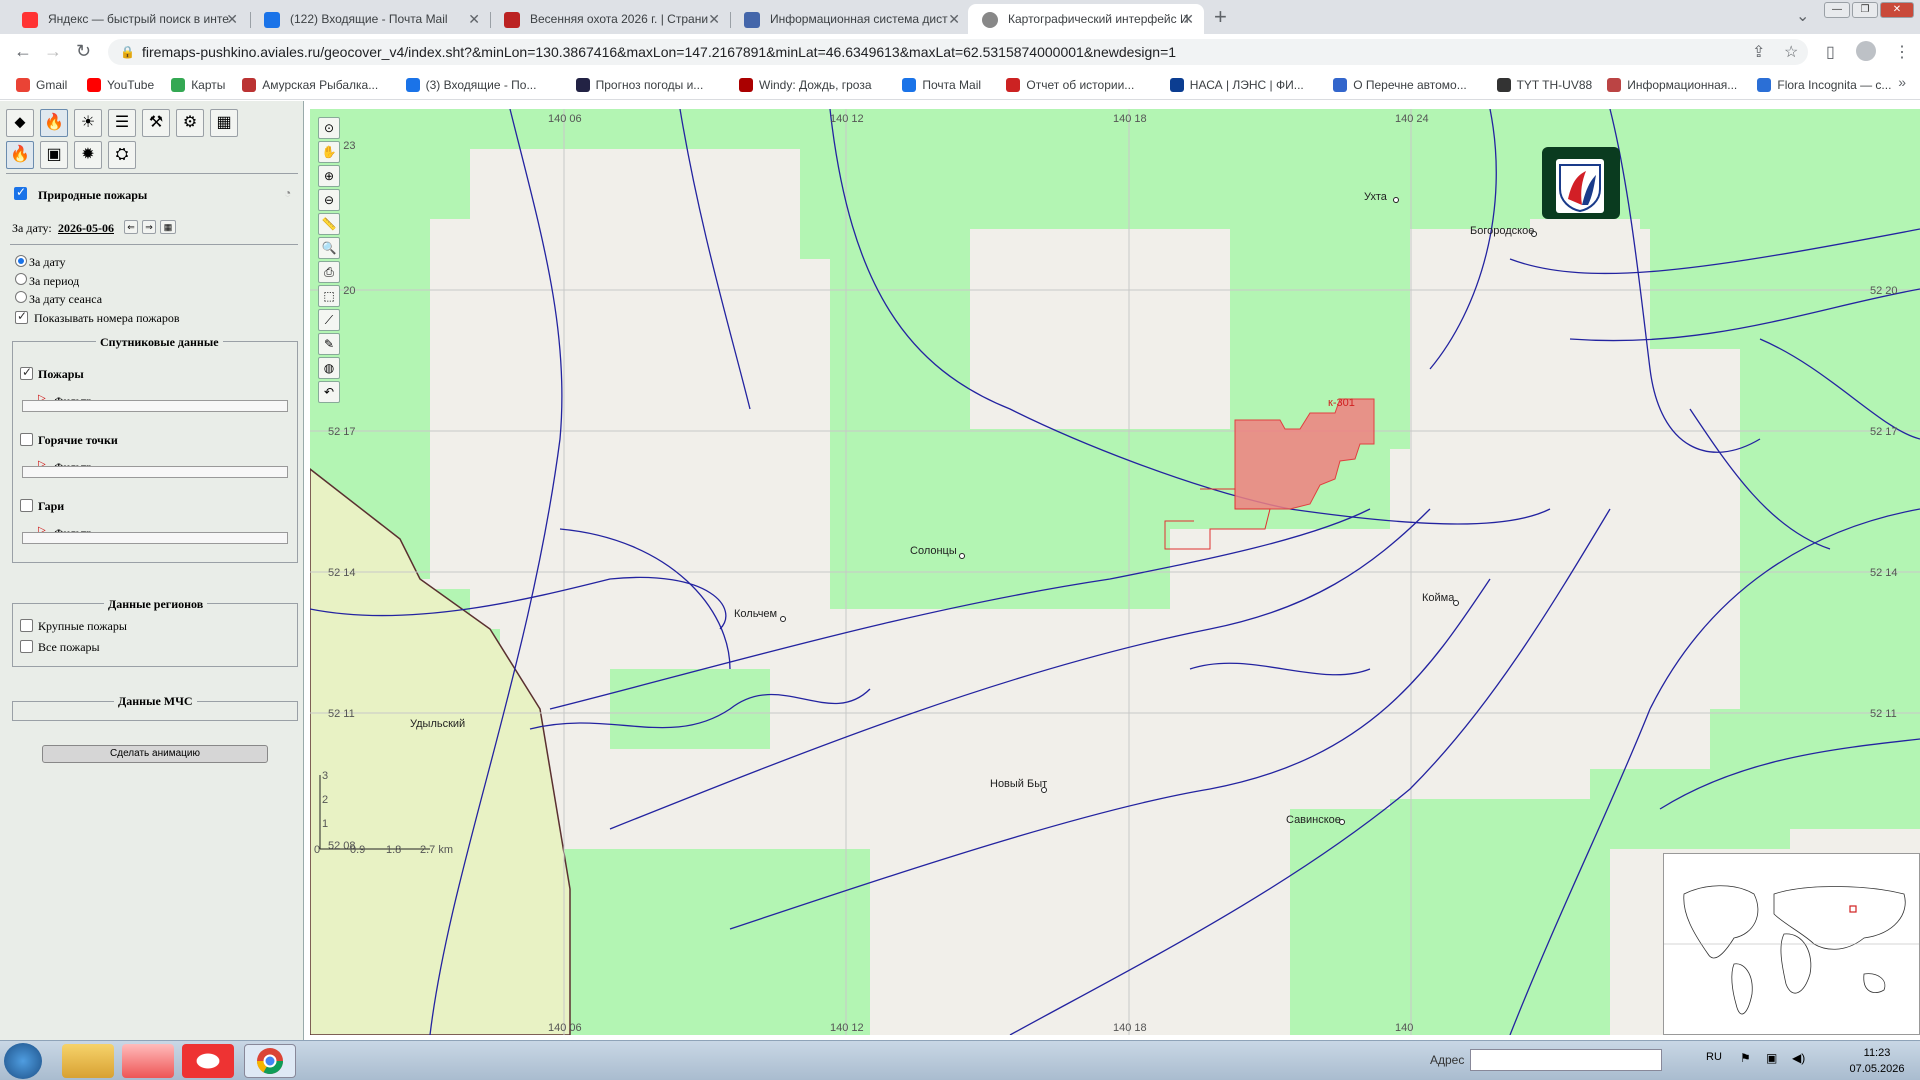  What do you see at coordinates (41, 85) in the screenshot?
I see `bookmark-item: Gmail` at bounding box center [41, 85].